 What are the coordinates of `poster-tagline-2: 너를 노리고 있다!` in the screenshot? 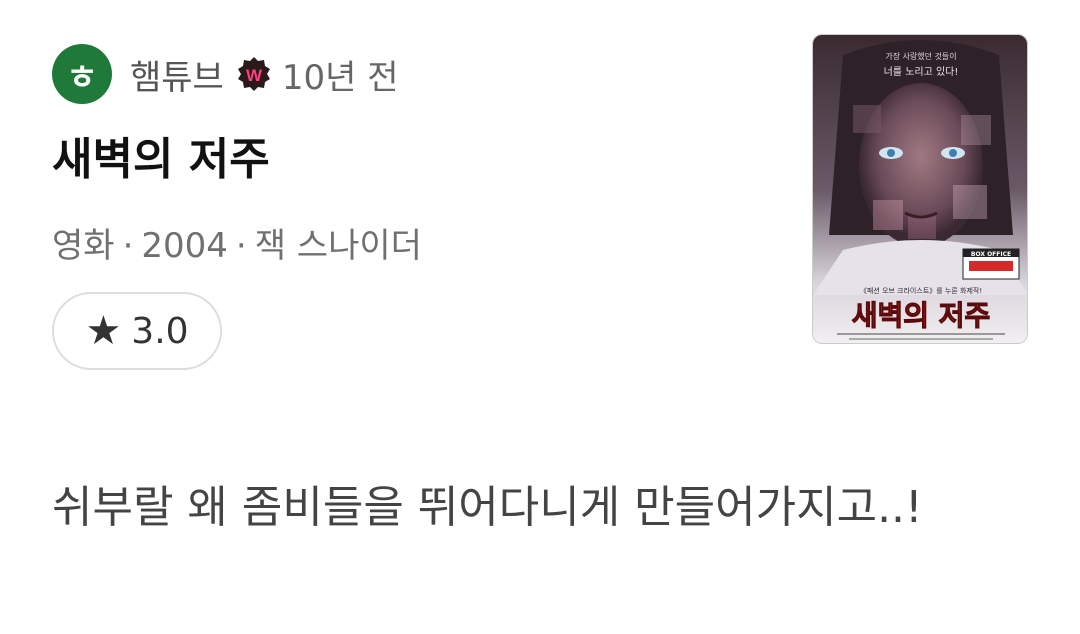 It's located at (921, 72).